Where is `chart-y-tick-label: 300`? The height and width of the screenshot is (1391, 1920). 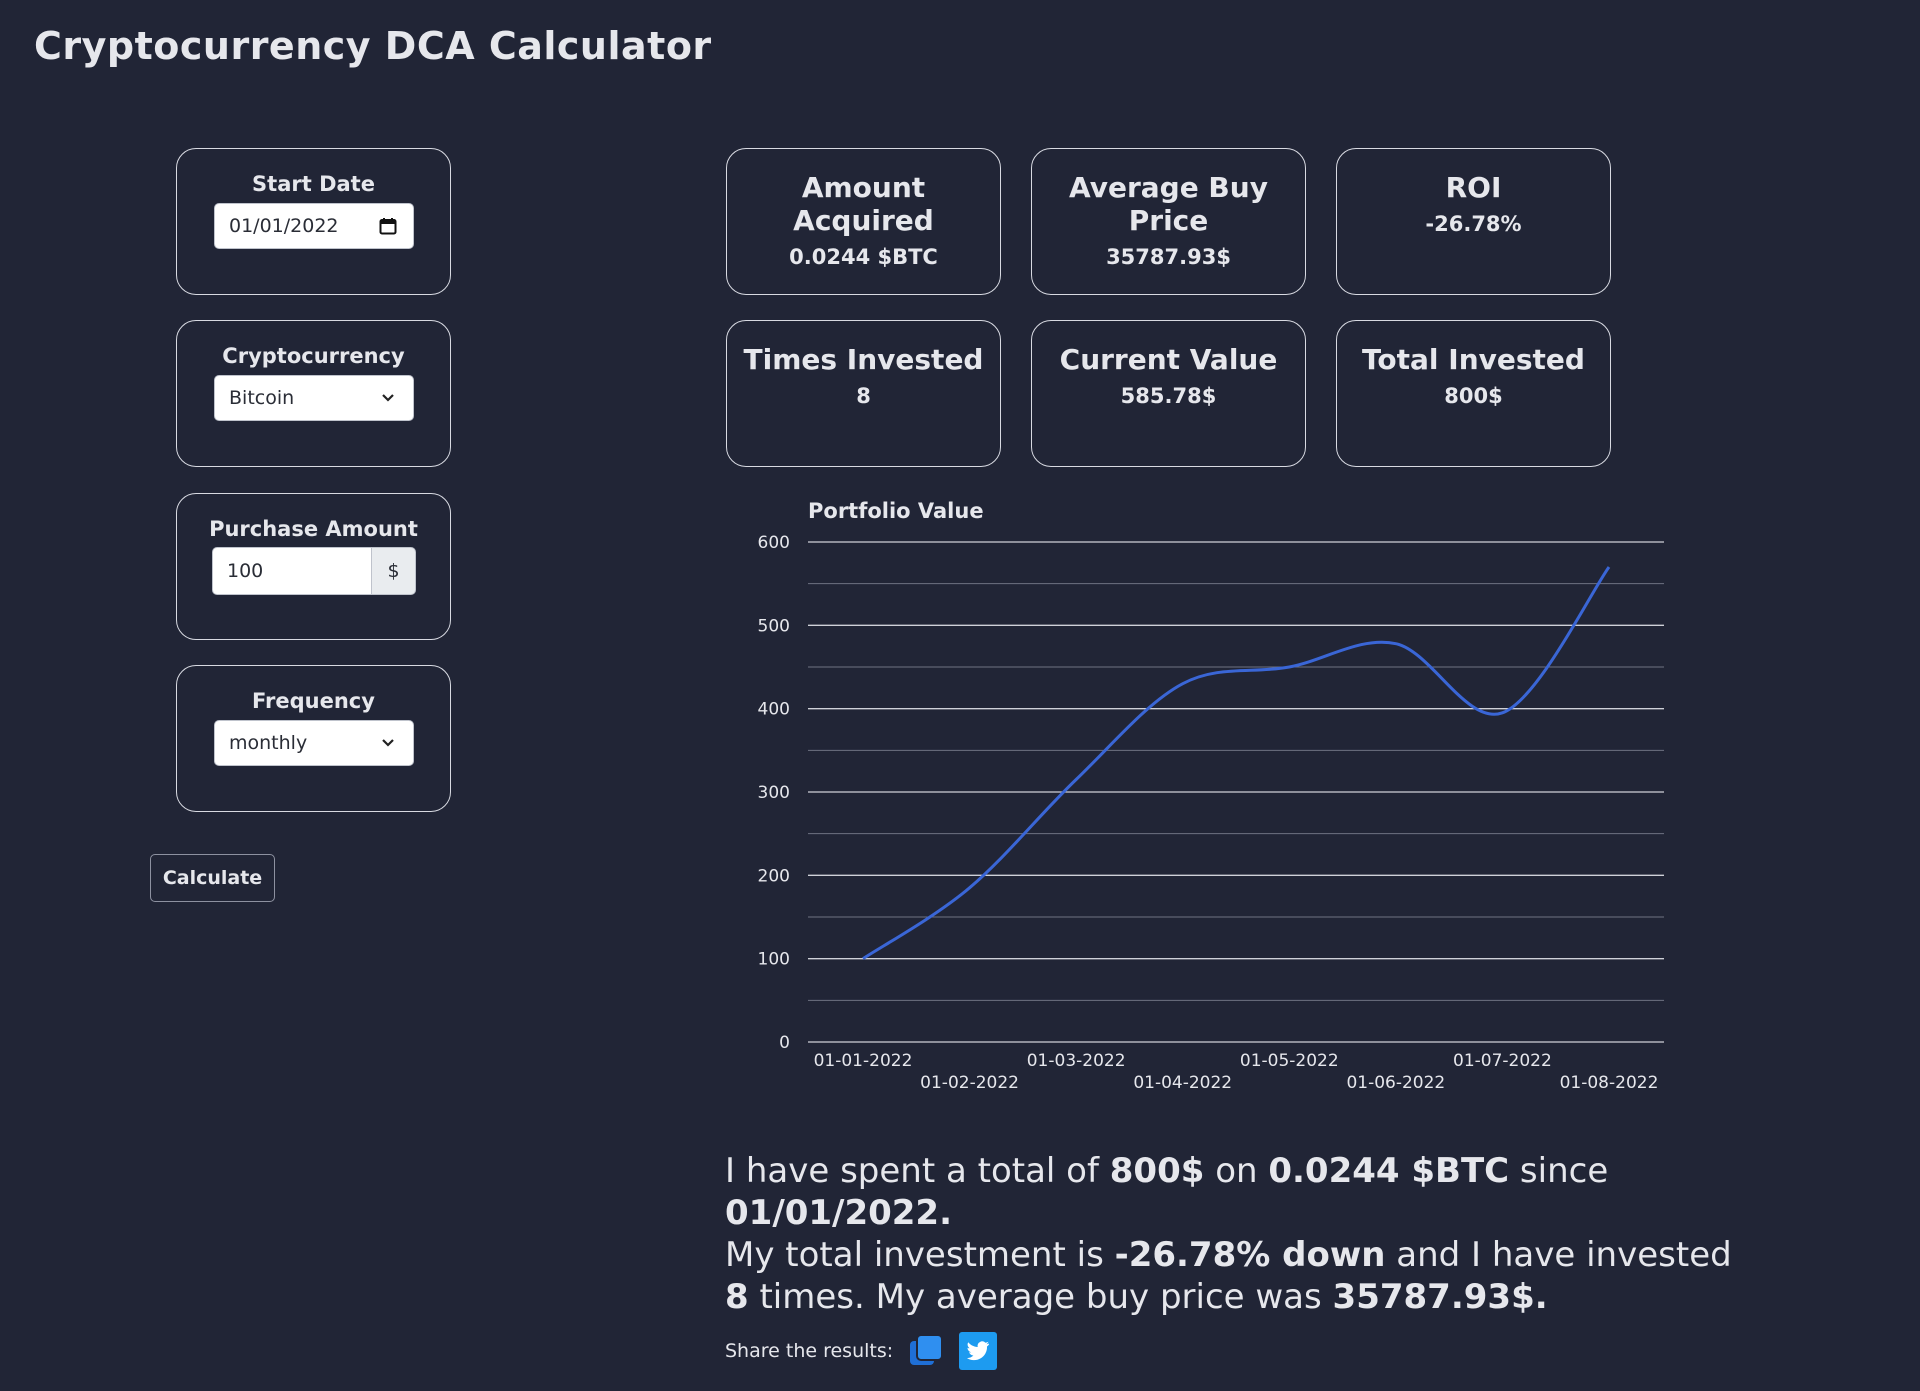
chart-y-tick-label: 300 is located at coordinates (774, 793).